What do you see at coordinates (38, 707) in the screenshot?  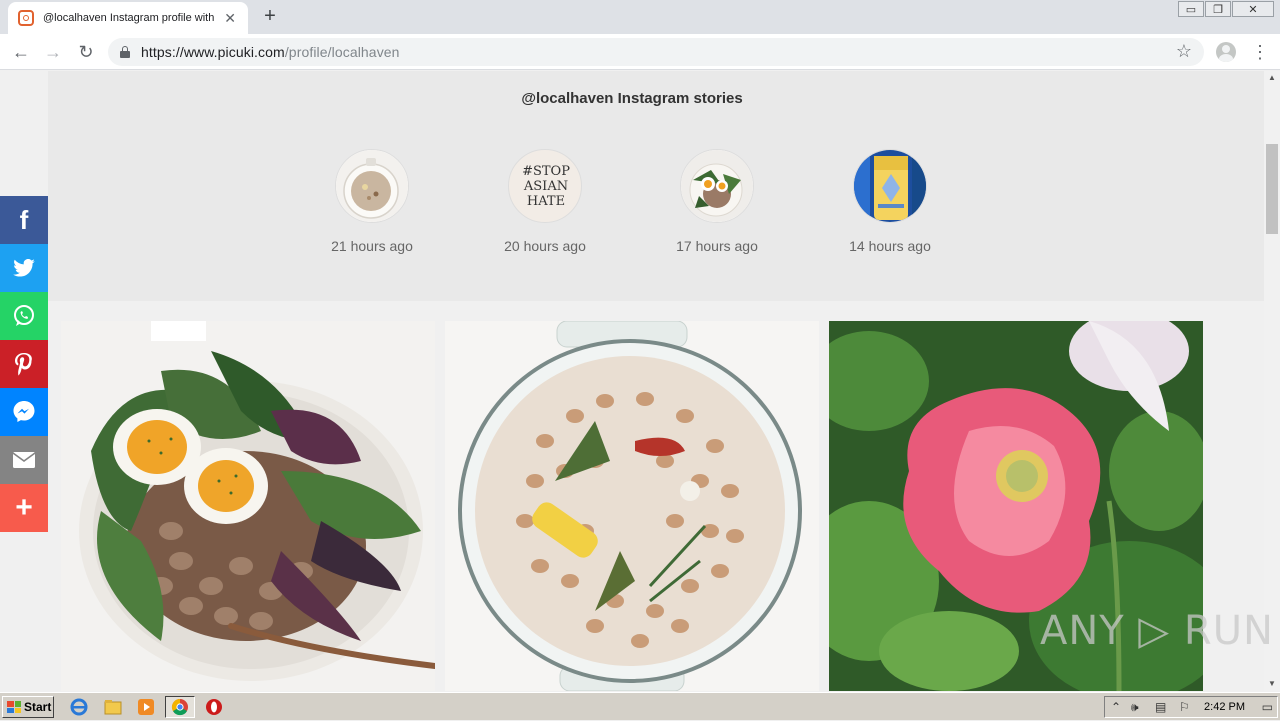 I see `start-label: Start` at bounding box center [38, 707].